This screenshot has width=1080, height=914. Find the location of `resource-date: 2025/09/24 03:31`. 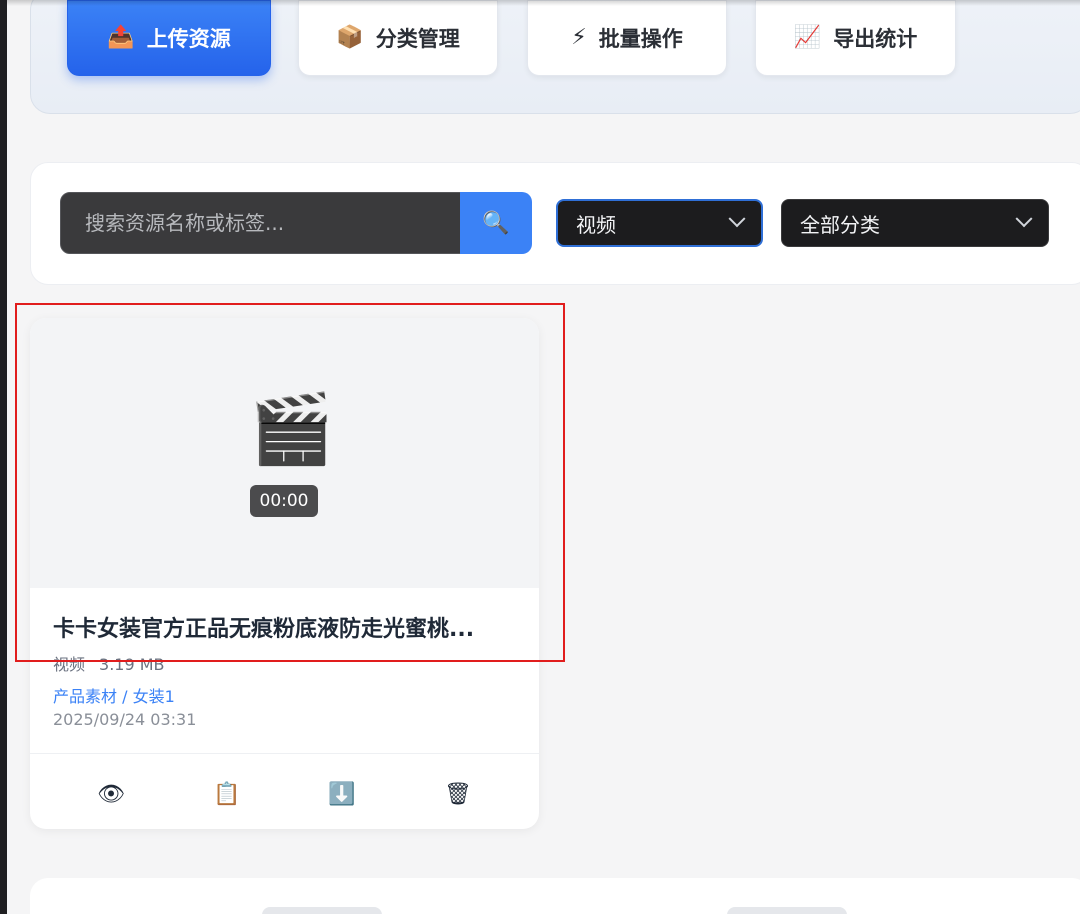

resource-date: 2025/09/24 03:31 is located at coordinates (125, 719).